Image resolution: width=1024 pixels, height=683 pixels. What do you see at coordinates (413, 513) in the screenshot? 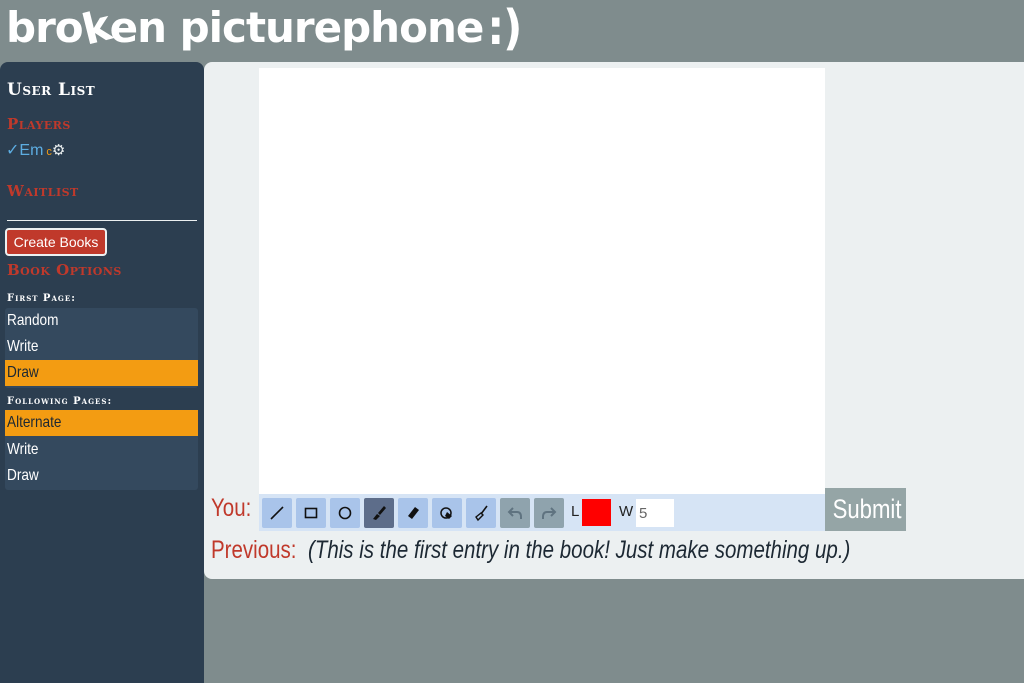
I see `eraser-tool-icon` at bounding box center [413, 513].